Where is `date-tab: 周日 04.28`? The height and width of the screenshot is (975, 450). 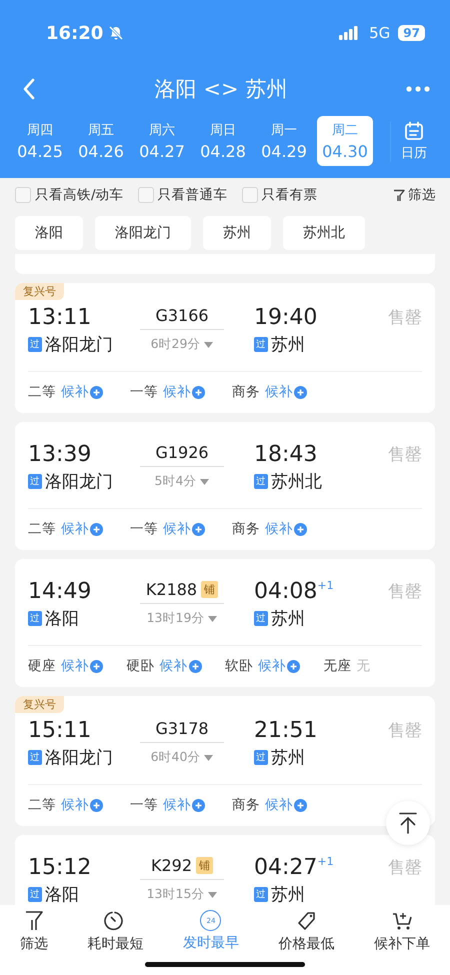
date-tab: 周日 04.28 is located at coordinates (223, 141).